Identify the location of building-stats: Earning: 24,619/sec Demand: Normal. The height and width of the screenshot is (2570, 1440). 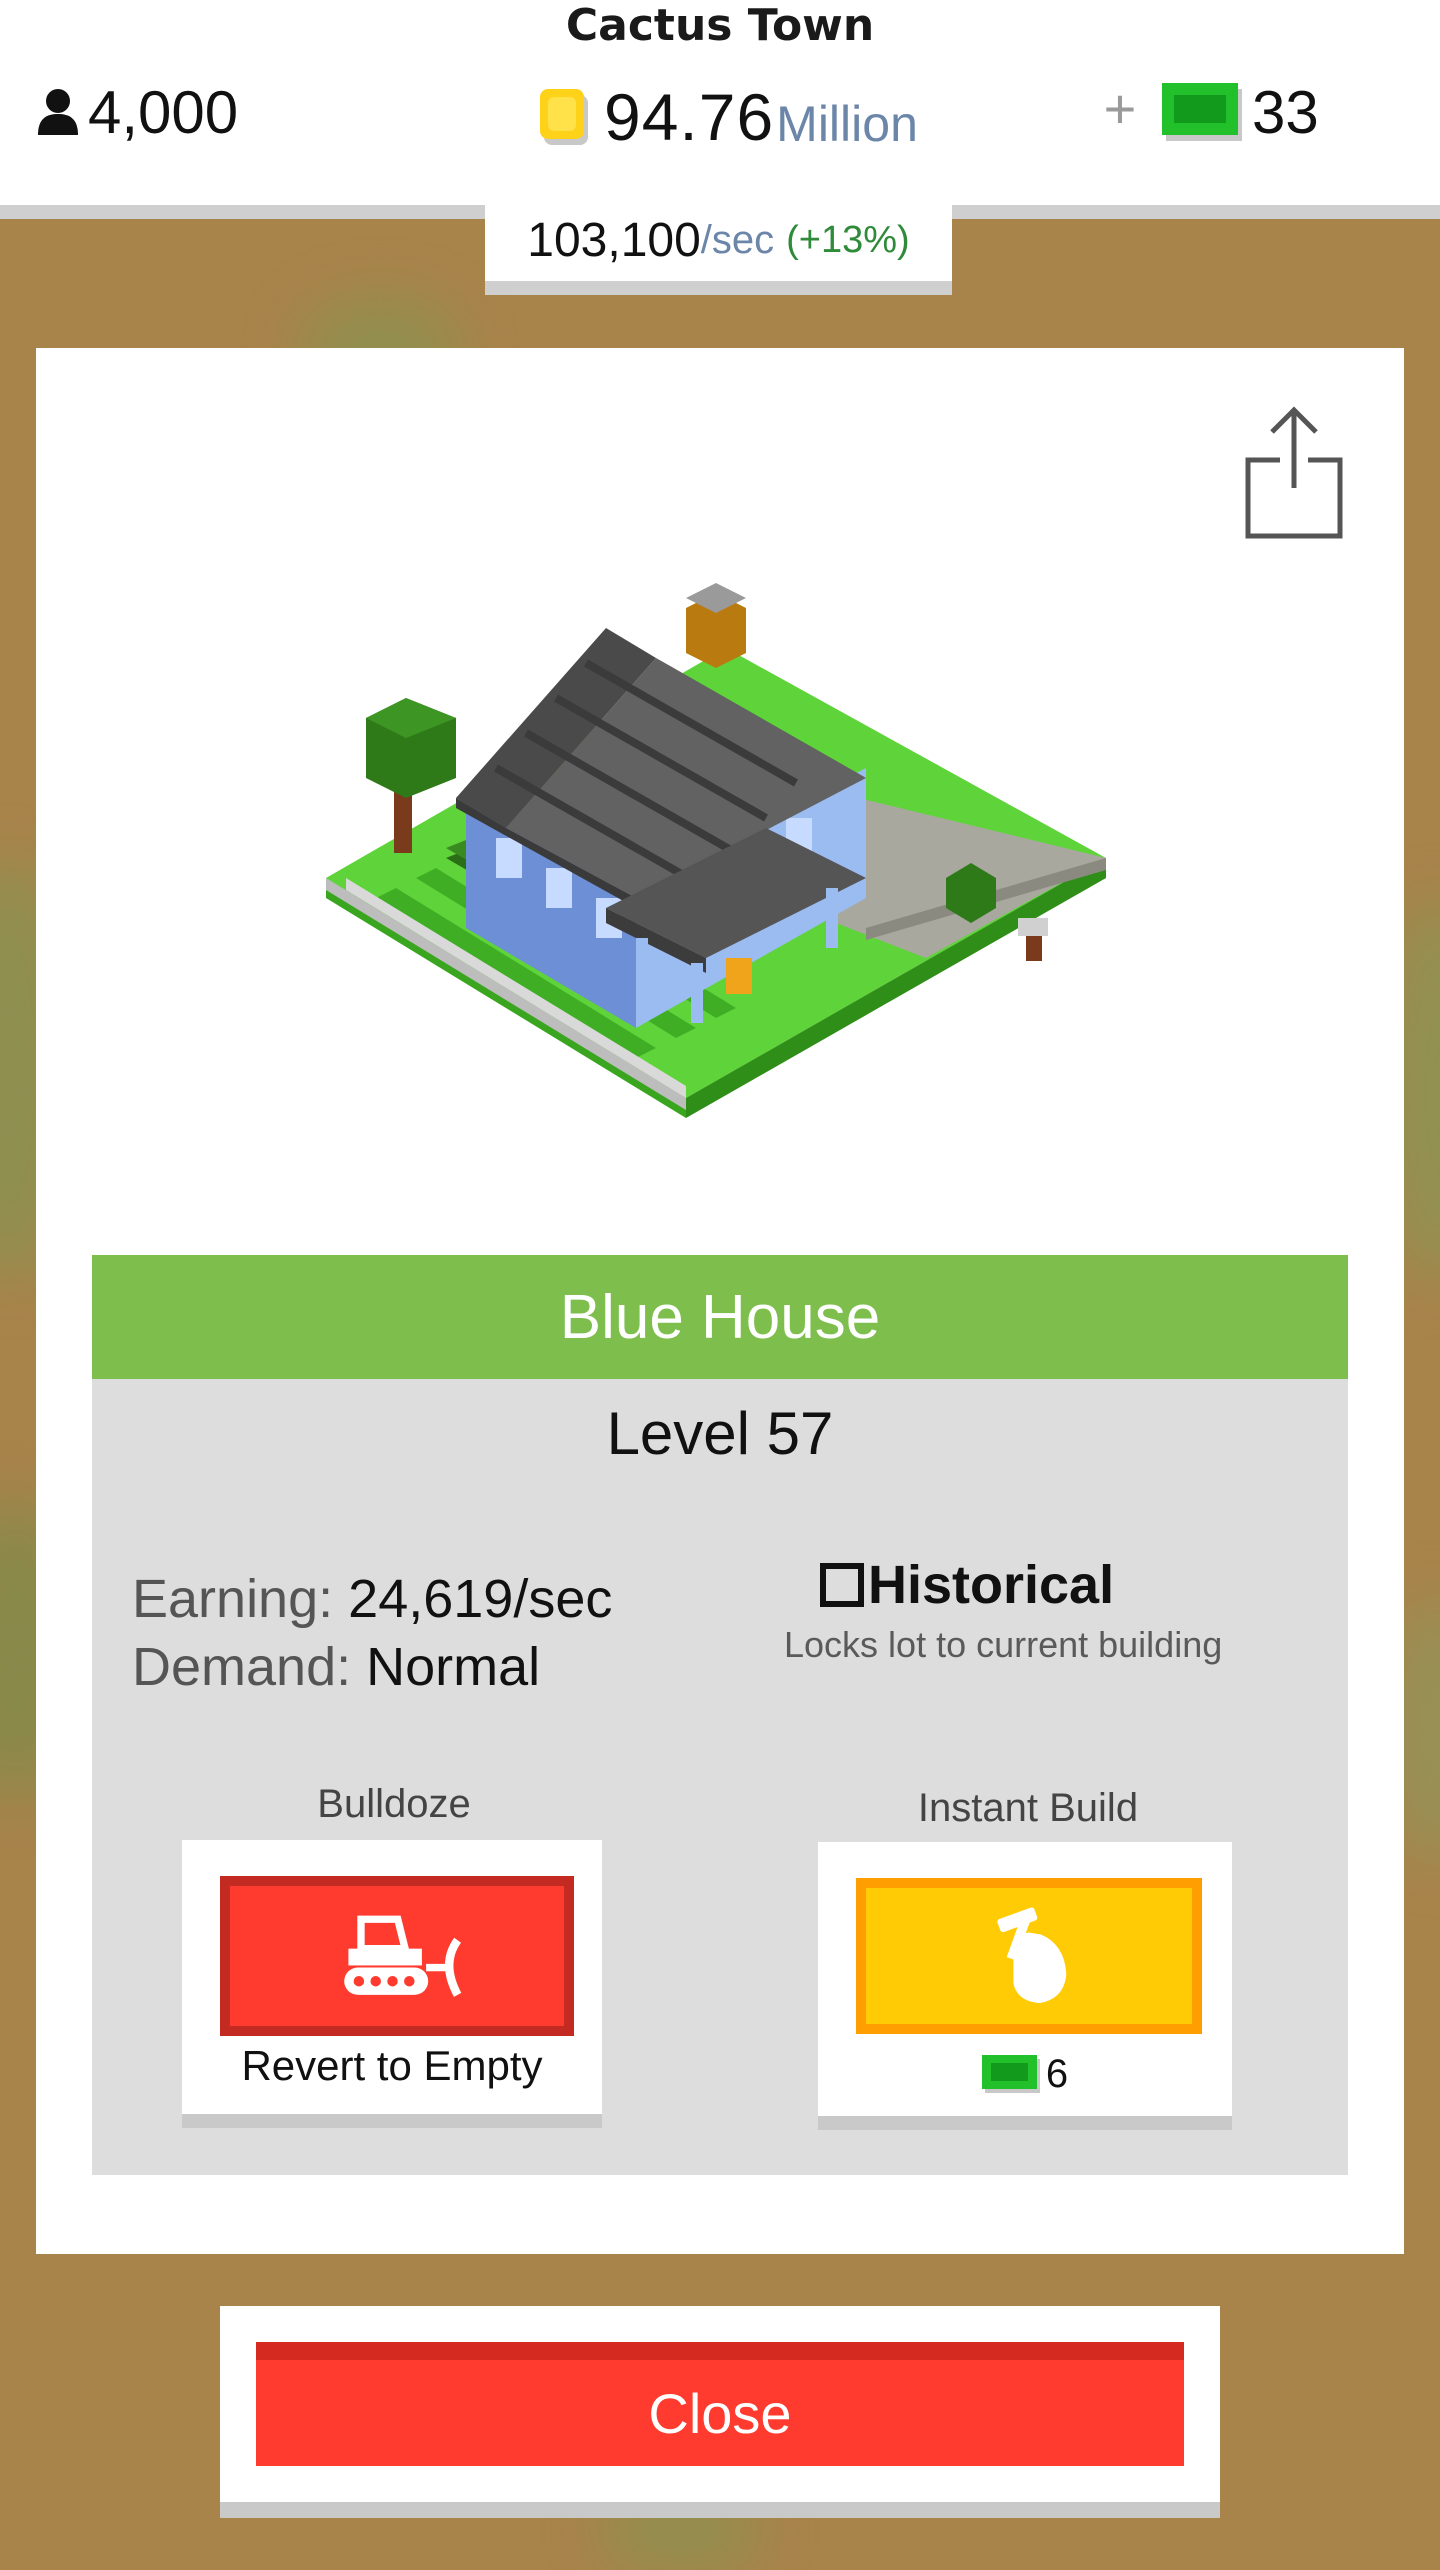
(372, 1633).